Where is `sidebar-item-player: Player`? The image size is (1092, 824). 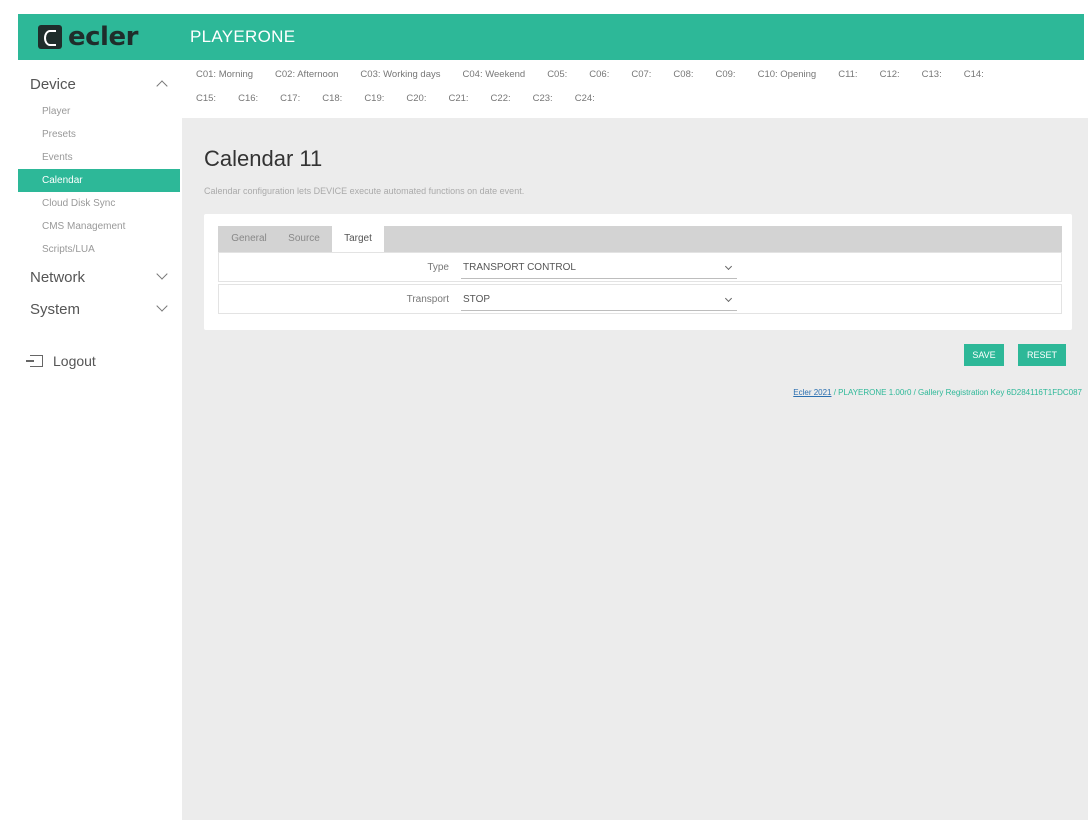 sidebar-item-player: Player is located at coordinates (99, 111).